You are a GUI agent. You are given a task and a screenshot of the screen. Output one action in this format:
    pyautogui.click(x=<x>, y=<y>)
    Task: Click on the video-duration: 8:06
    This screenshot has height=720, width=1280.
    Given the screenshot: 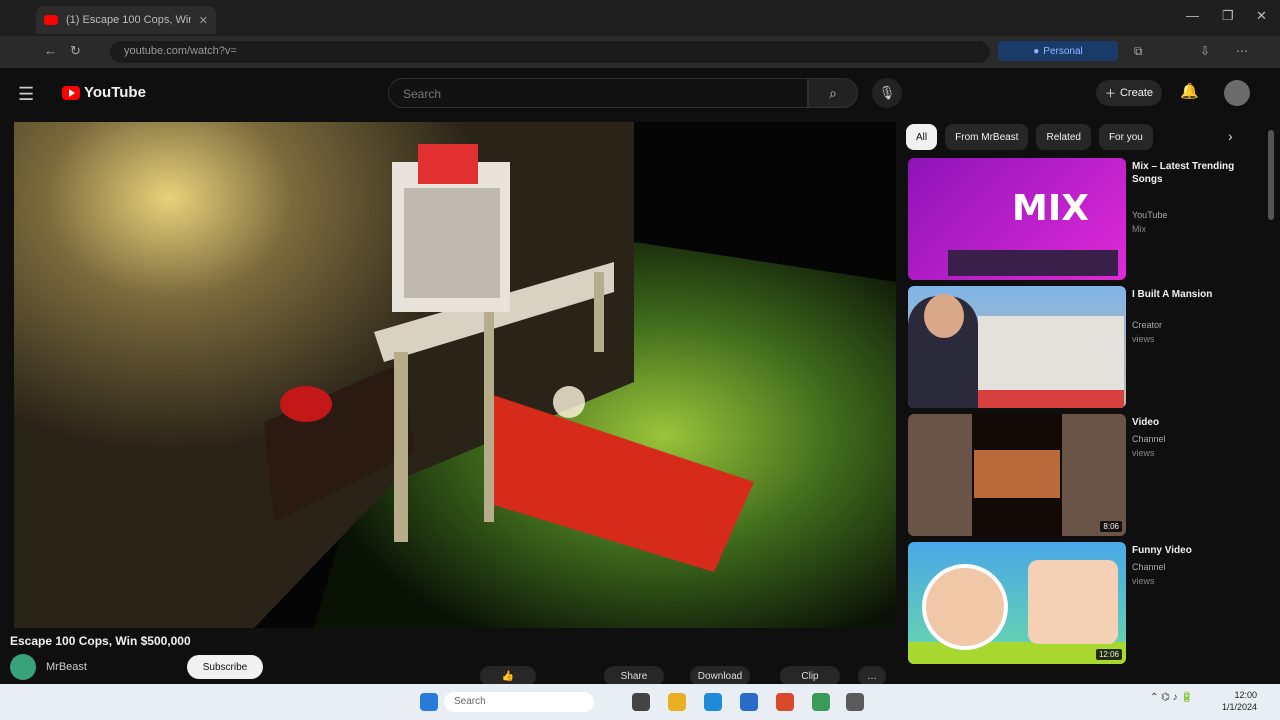 What is the action you would take?
    pyautogui.click(x=1111, y=526)
    